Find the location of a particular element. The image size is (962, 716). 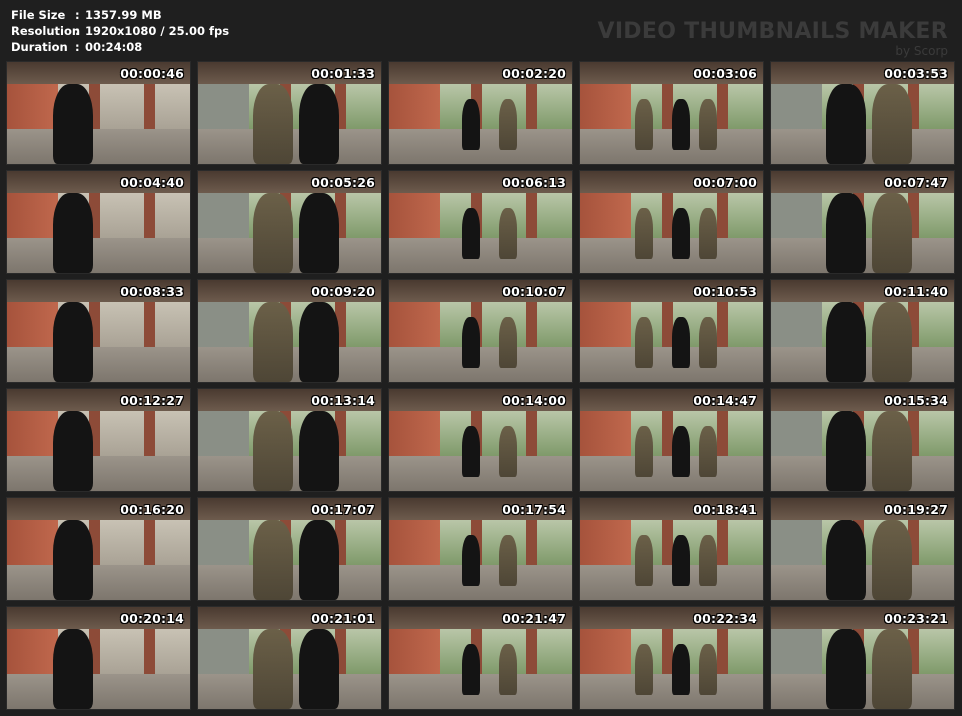

resolution-row: Resolution : 1920x1080 / 25.00 fps is located at coordinates (120, 31).